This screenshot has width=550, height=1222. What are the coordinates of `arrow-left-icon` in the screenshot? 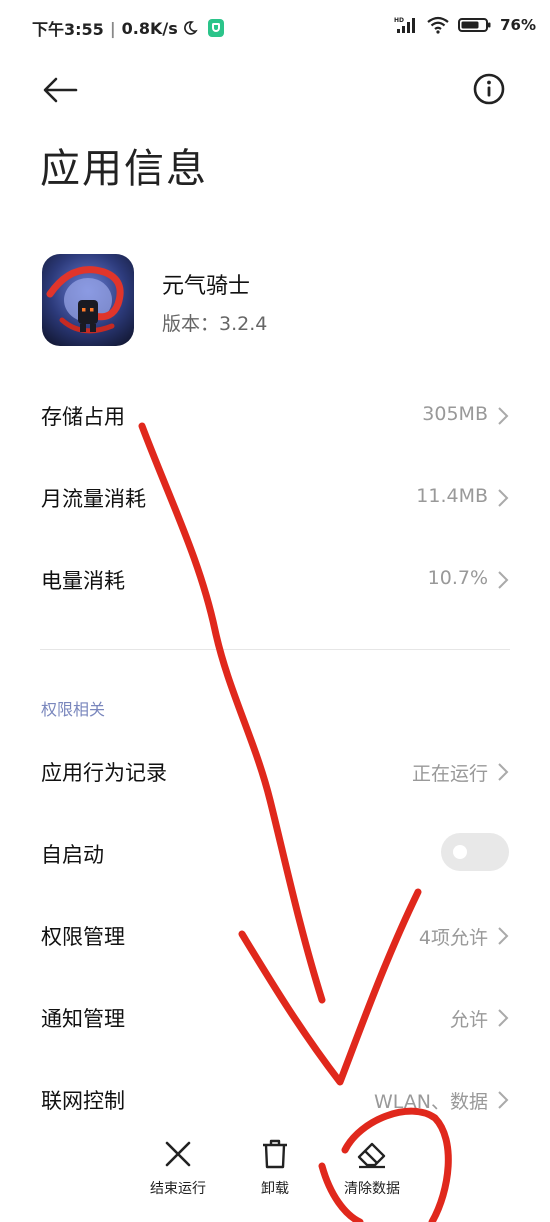 It's located at (60, 90).